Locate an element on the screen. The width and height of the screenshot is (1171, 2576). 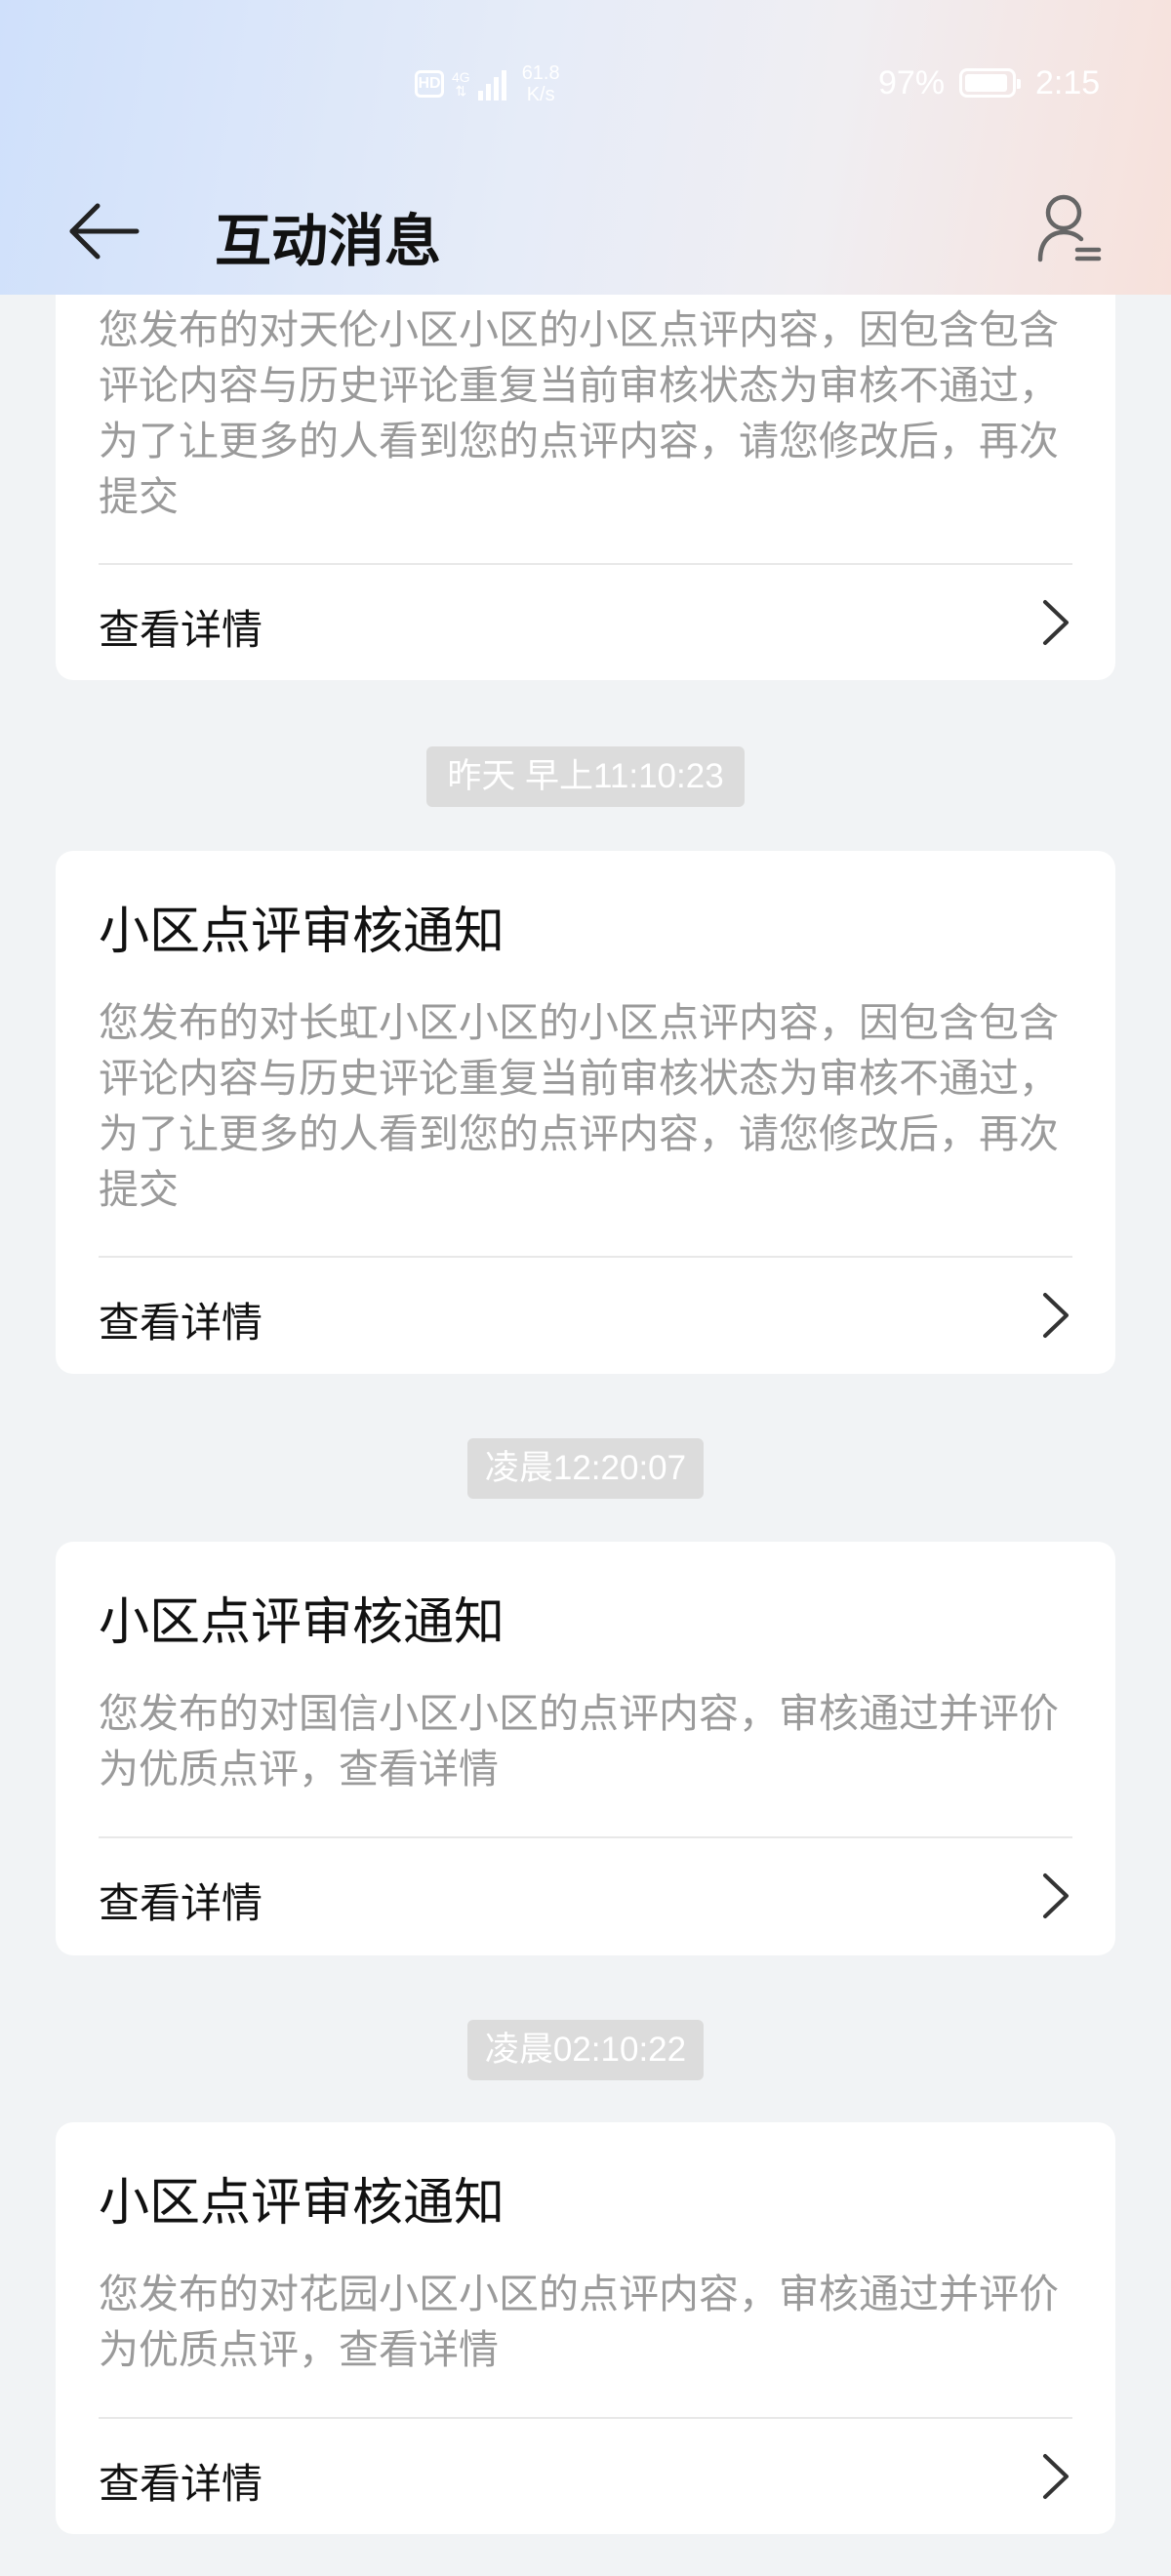
page-title-overlay: 互动消息 is located at coordinates (328, 241).